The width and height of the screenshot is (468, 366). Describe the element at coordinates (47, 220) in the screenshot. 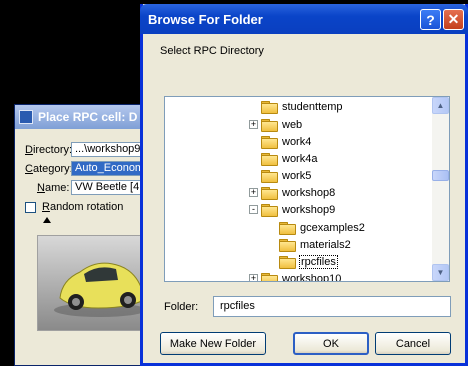

I see `collapse-triangle-icon` at that location.